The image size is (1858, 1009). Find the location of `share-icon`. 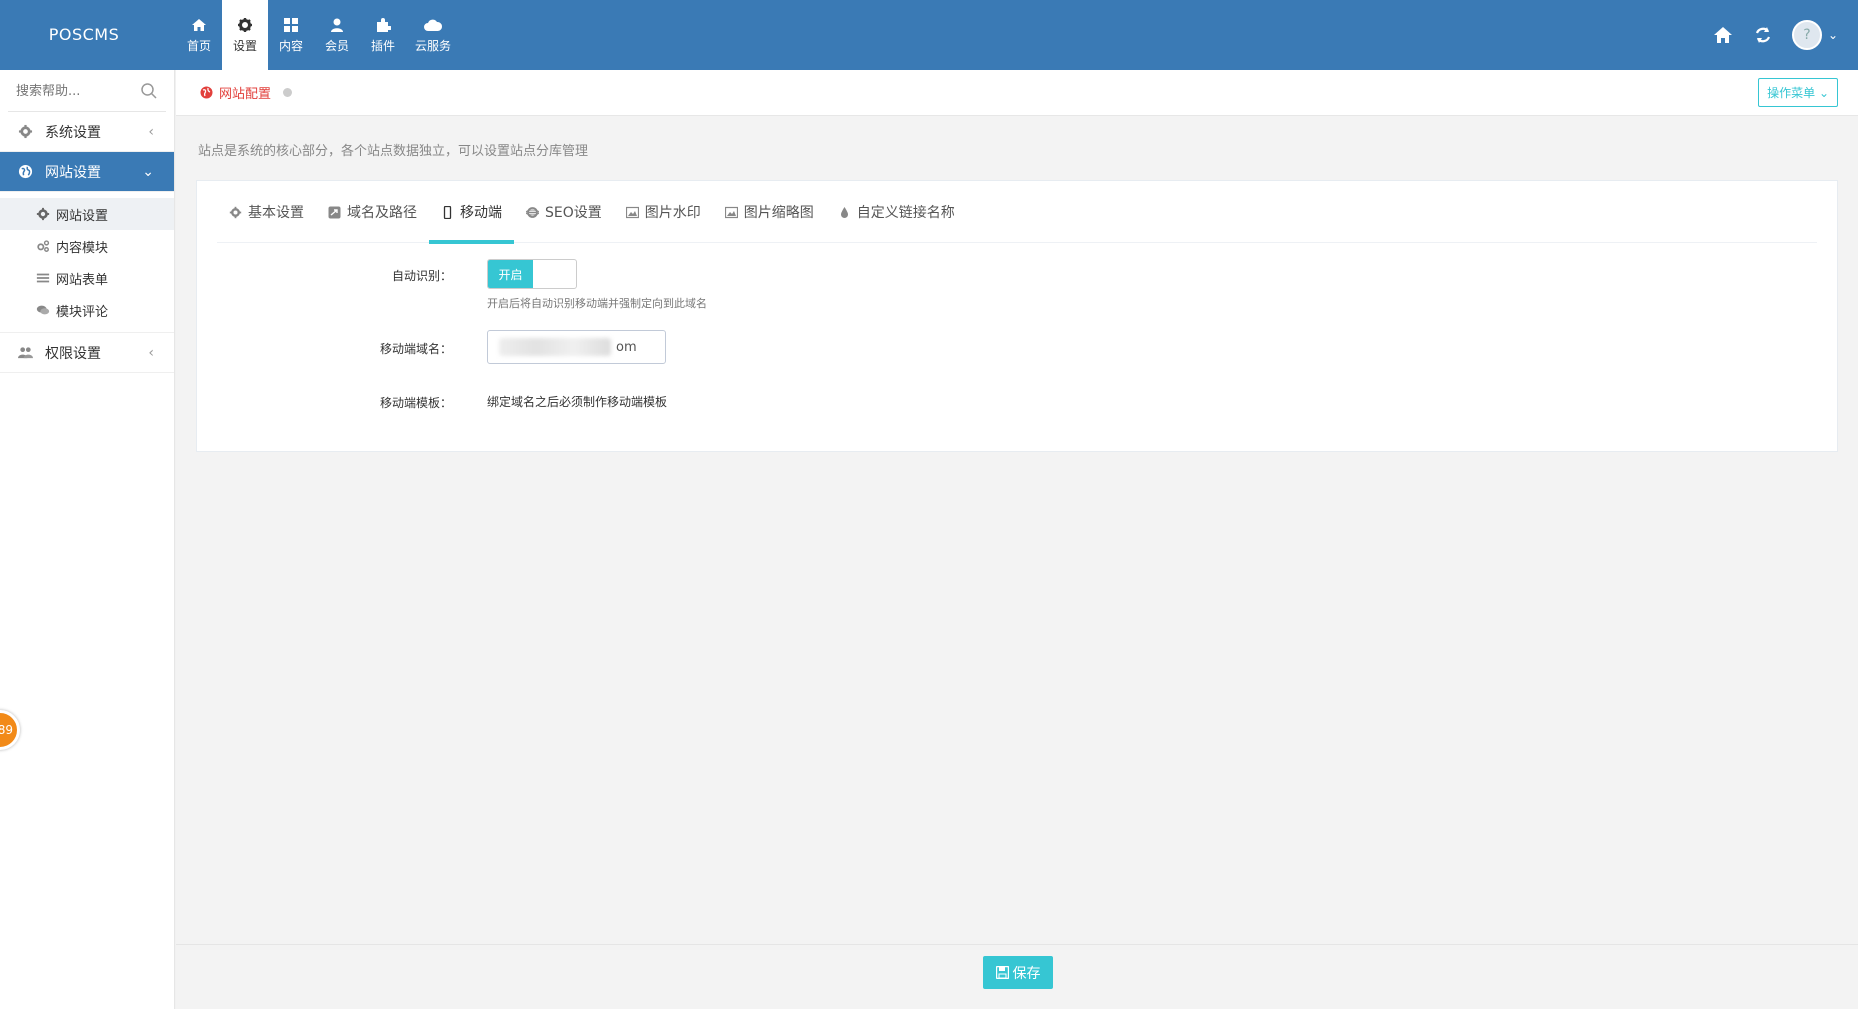

share-icon is located at coordinates (334, 212).